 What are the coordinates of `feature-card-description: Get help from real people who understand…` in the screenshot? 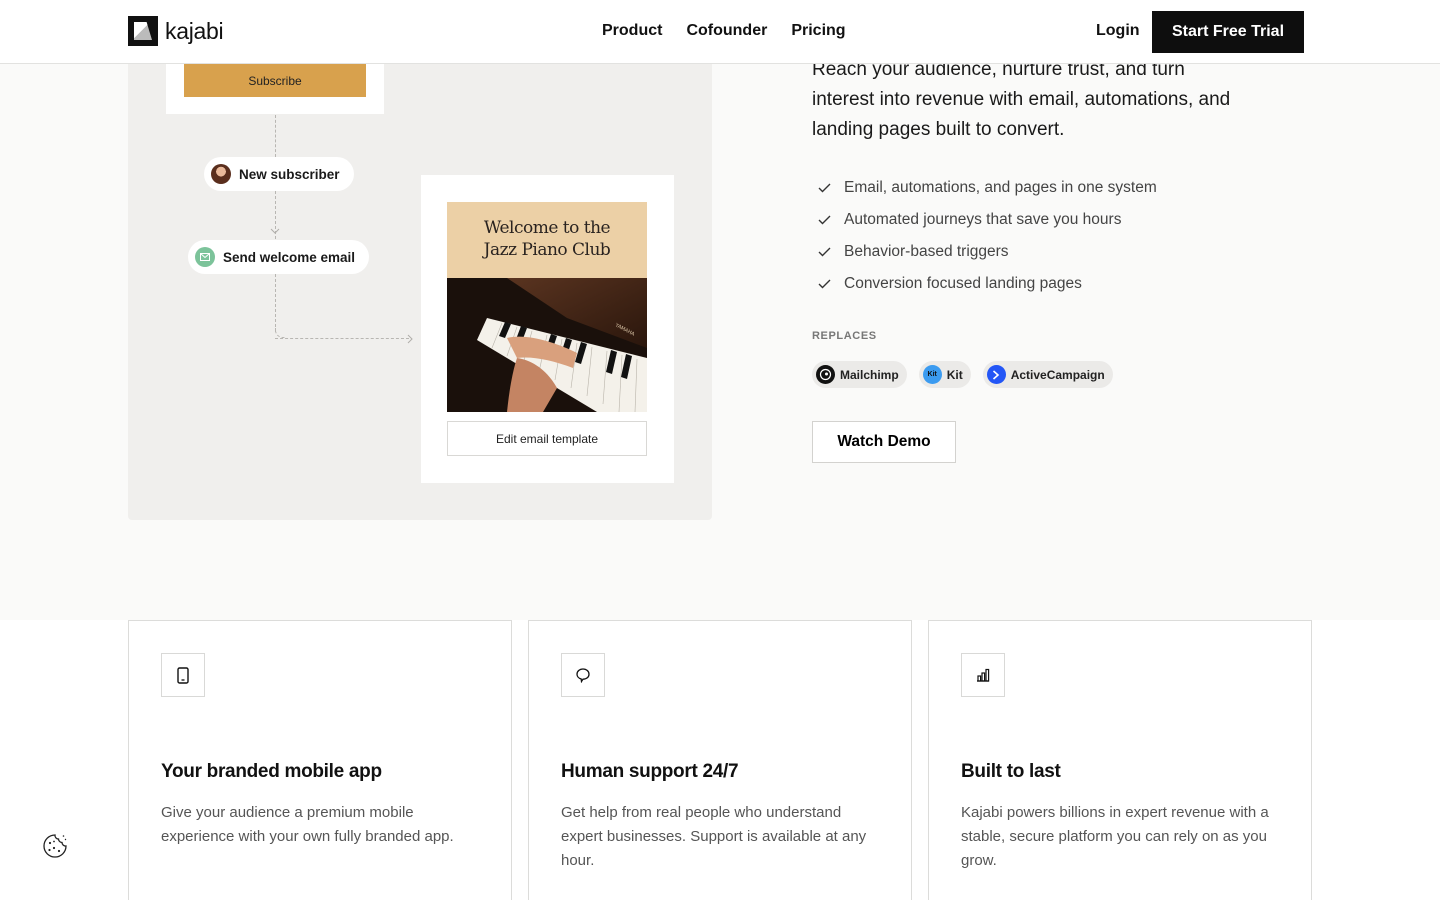 It's located at (714, 836).